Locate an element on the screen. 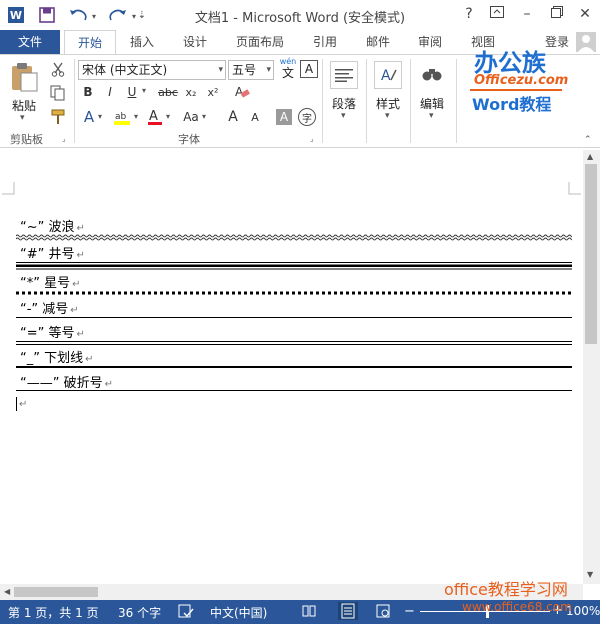 Image resolution: width=600 pixels, height=624 pixels. styles-icon: A is located at coordinates (388, 75).